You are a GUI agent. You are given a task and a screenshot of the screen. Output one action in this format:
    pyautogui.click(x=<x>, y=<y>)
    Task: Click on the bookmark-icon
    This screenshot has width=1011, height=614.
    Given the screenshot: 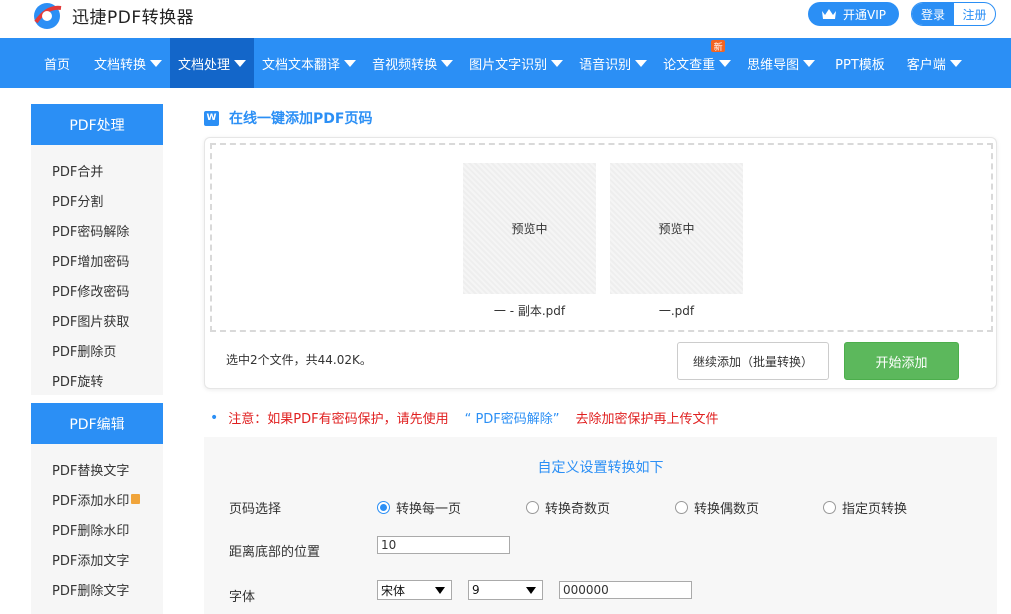 What is the action you would take?
    pyautogui.click(x=136, y=499)
    